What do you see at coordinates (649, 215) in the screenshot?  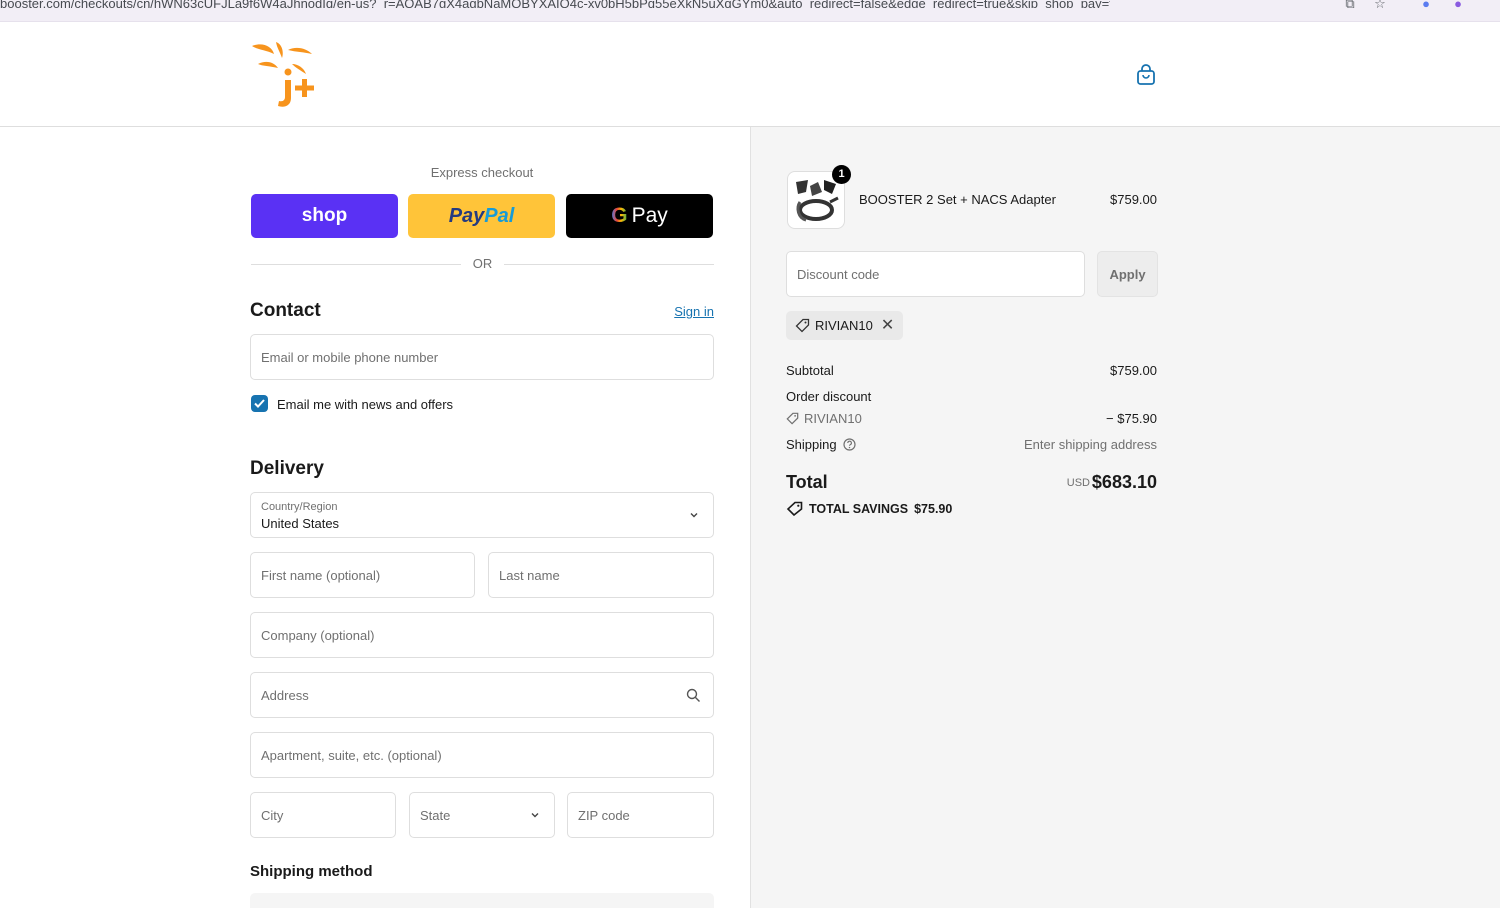 I see `google-pay-label: Pay` at bounding box center [649, 215].